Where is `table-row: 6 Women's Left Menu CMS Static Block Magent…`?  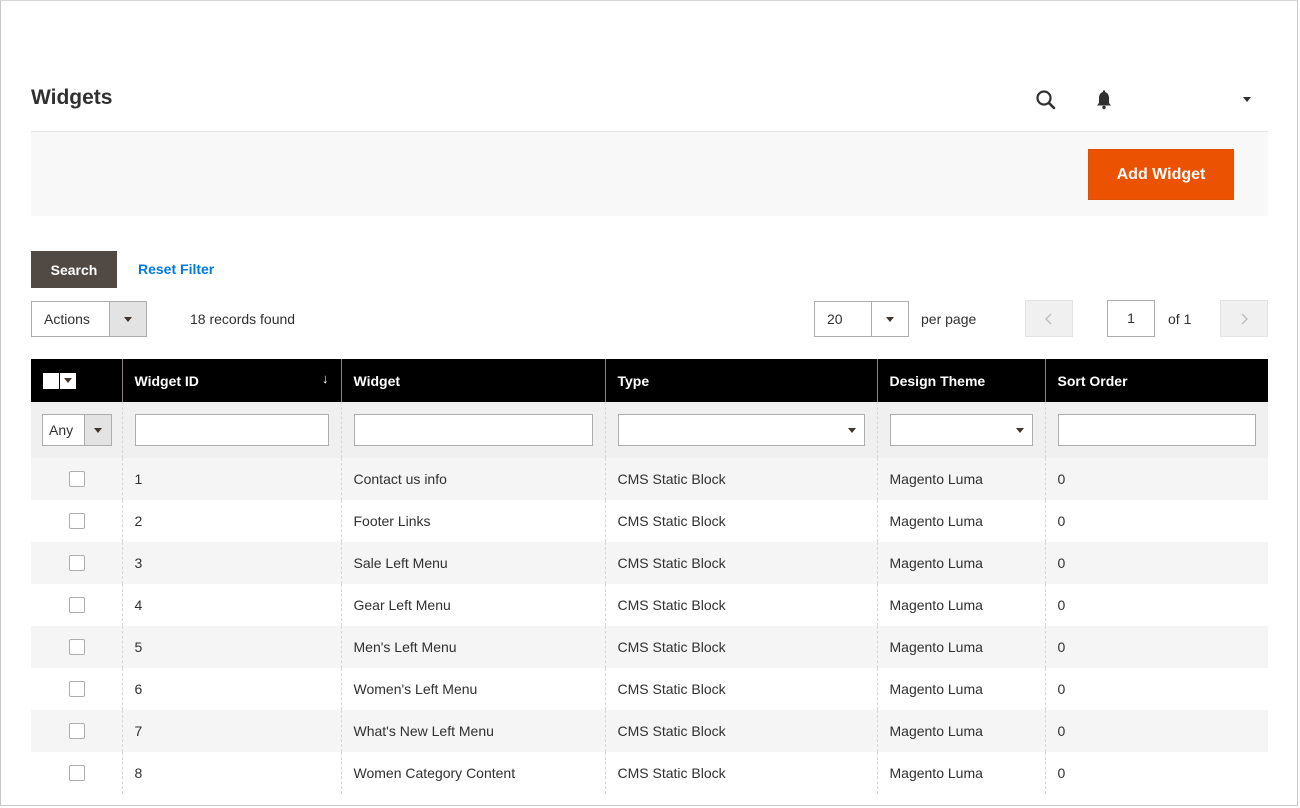
table-row: 6 Women's Left Menu CMS Static Block Magent… is located at coordinates (649, 689).